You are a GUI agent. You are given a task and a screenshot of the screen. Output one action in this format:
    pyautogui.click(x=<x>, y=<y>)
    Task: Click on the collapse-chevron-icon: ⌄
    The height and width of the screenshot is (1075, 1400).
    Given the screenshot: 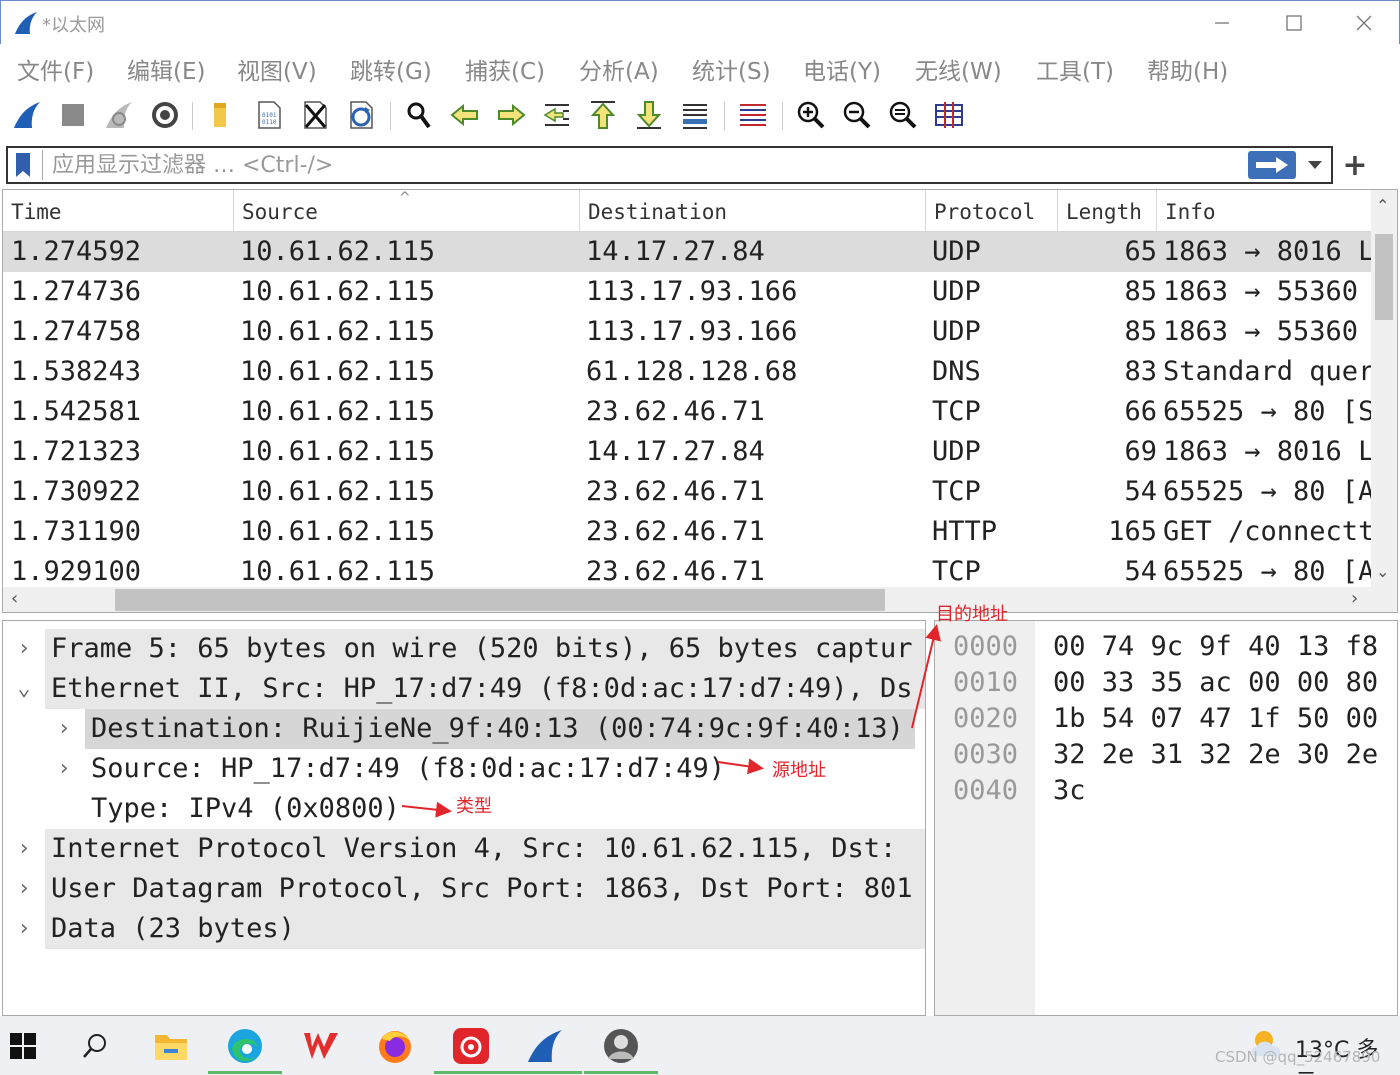 What is the action you would take?
    pyautogui.click(x=24, y=689)
    